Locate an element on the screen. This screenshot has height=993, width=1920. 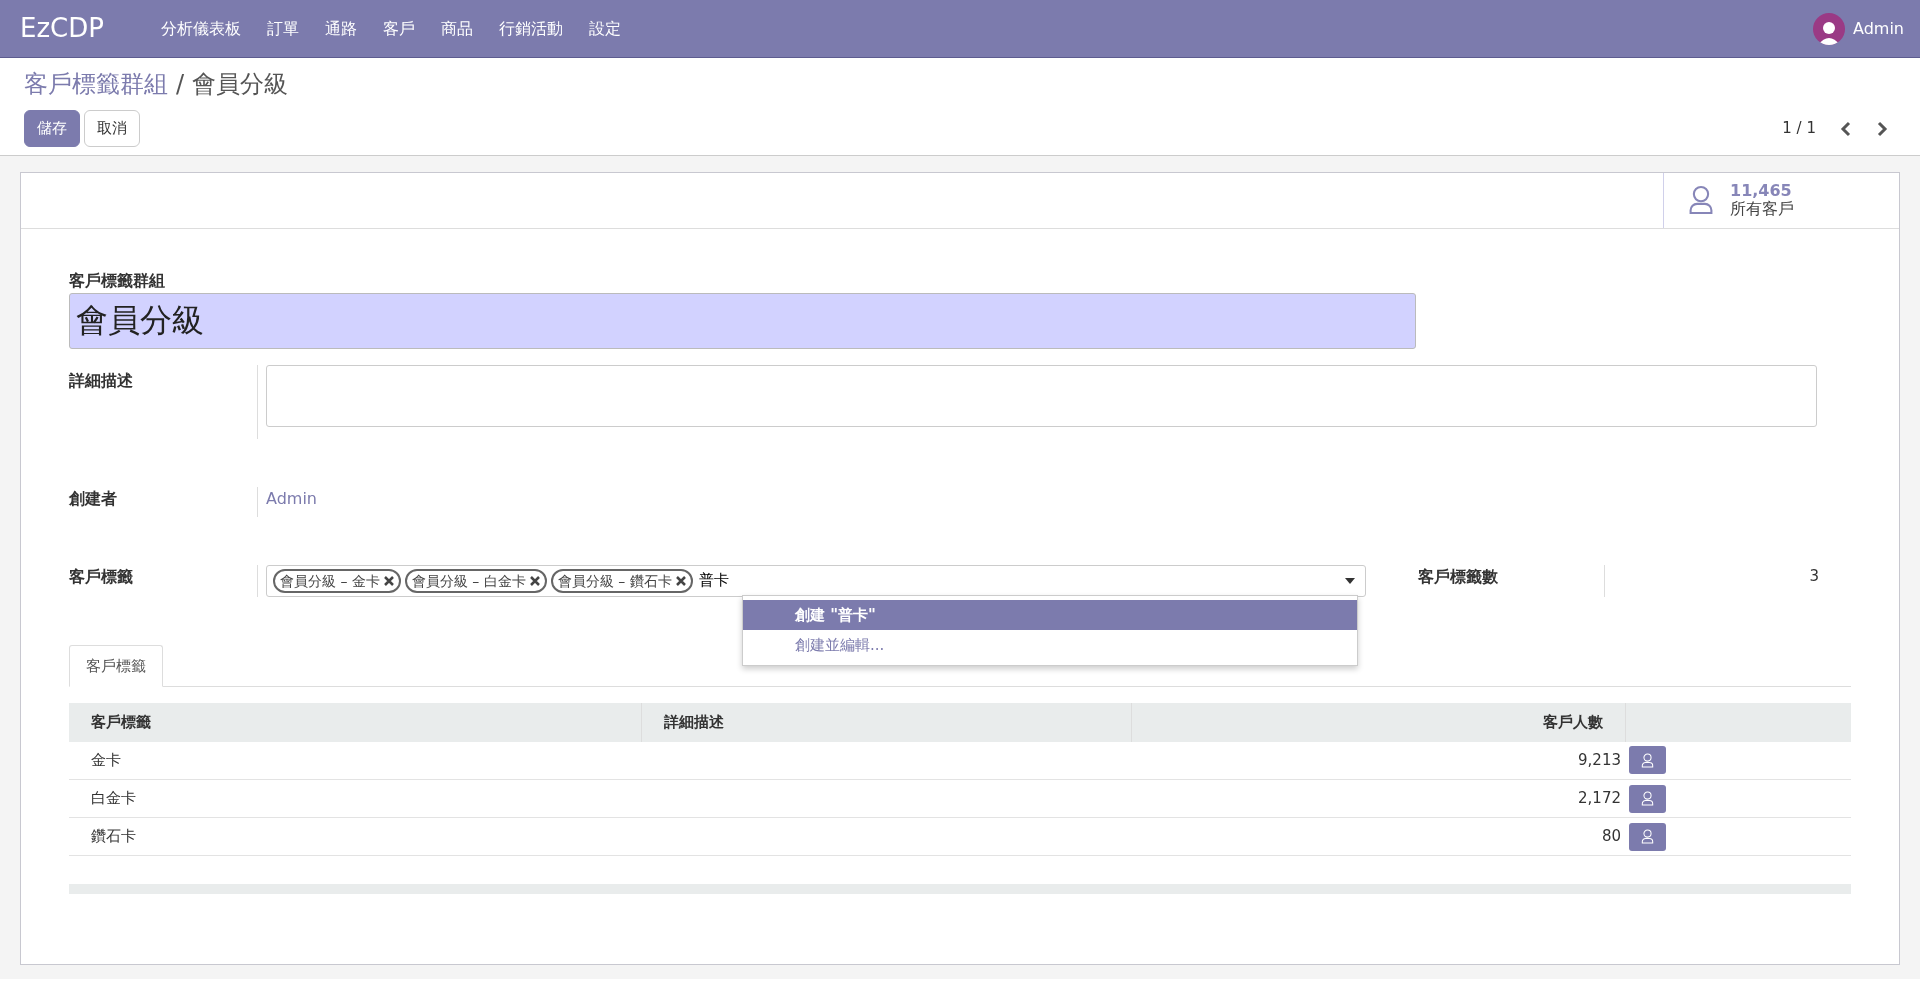
field-label: 客戶標籤數 is located at coordinates (1458, 576).